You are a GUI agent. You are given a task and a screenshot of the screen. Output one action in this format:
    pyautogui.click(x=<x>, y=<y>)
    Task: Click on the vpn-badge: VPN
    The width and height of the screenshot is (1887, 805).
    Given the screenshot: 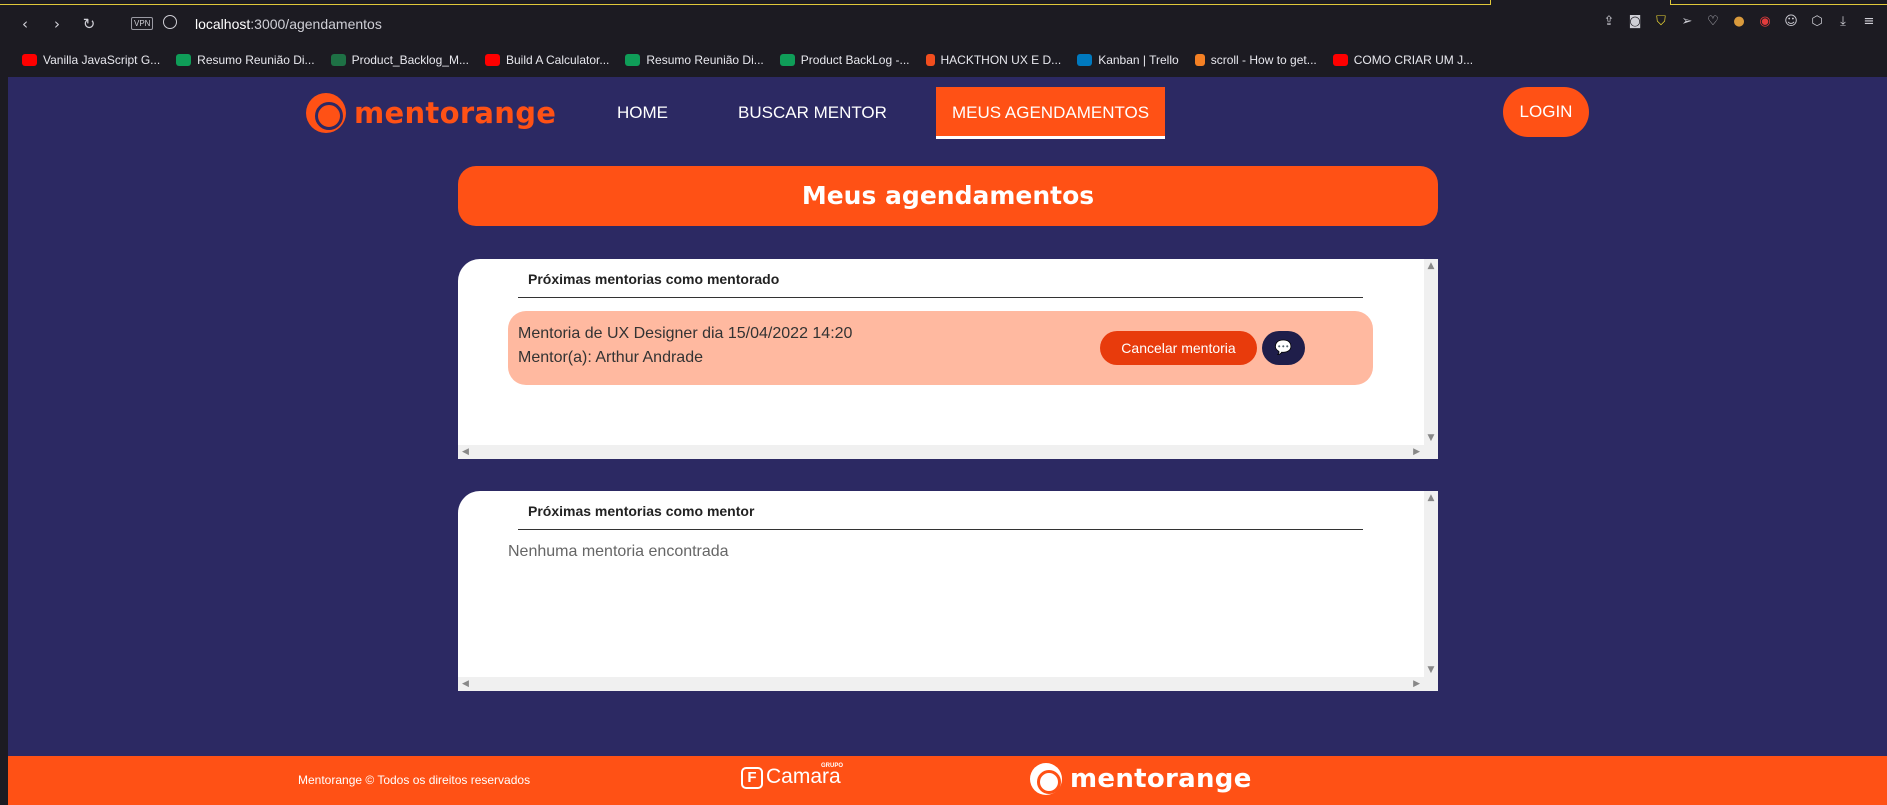 What is the action you would take?
    pyautogui.click(x=142, y=23)
    